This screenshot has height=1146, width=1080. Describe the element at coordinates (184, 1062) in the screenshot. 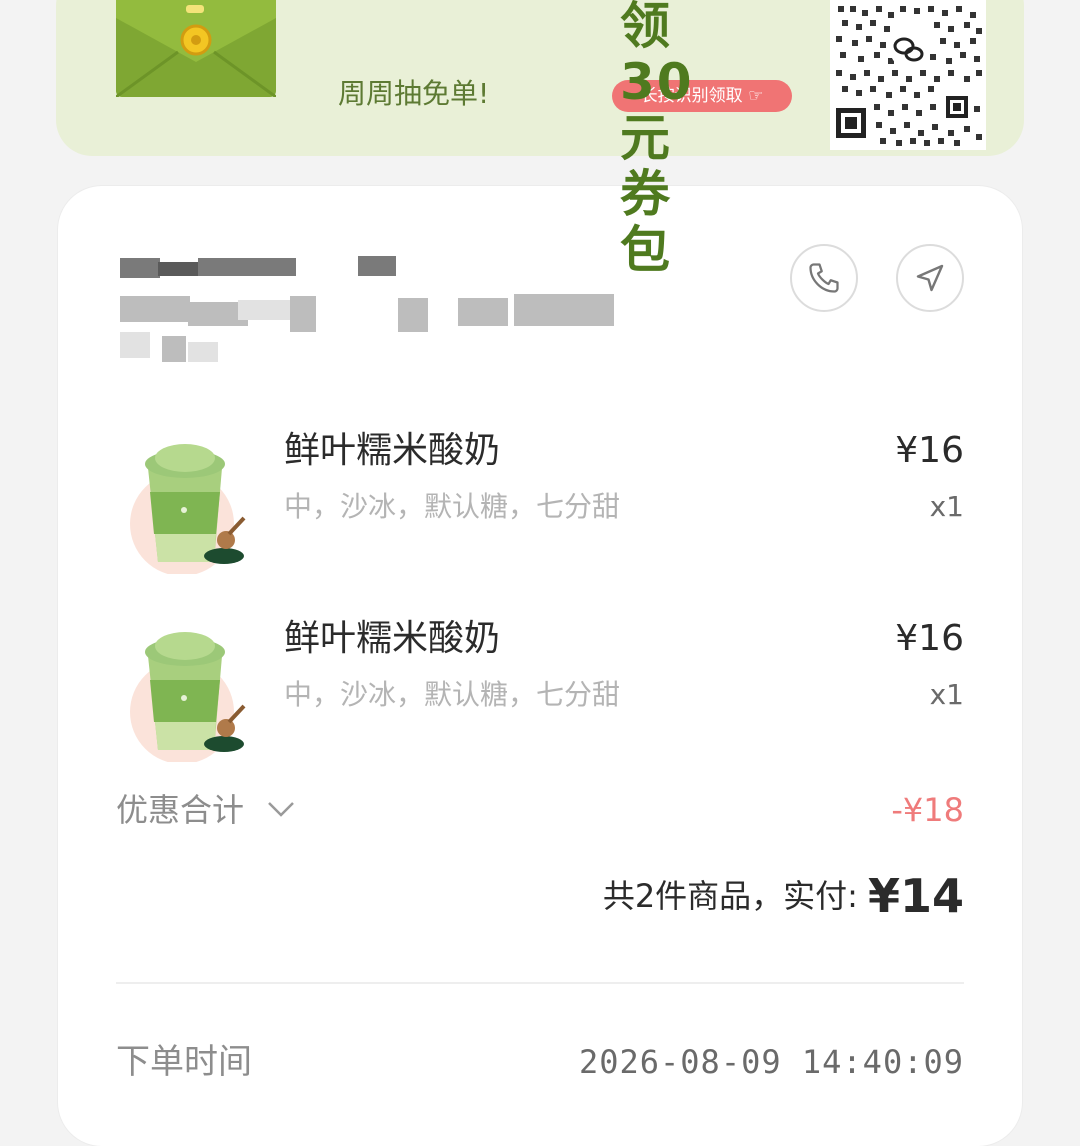

I see `order-time-label: 下单时间` at that location.